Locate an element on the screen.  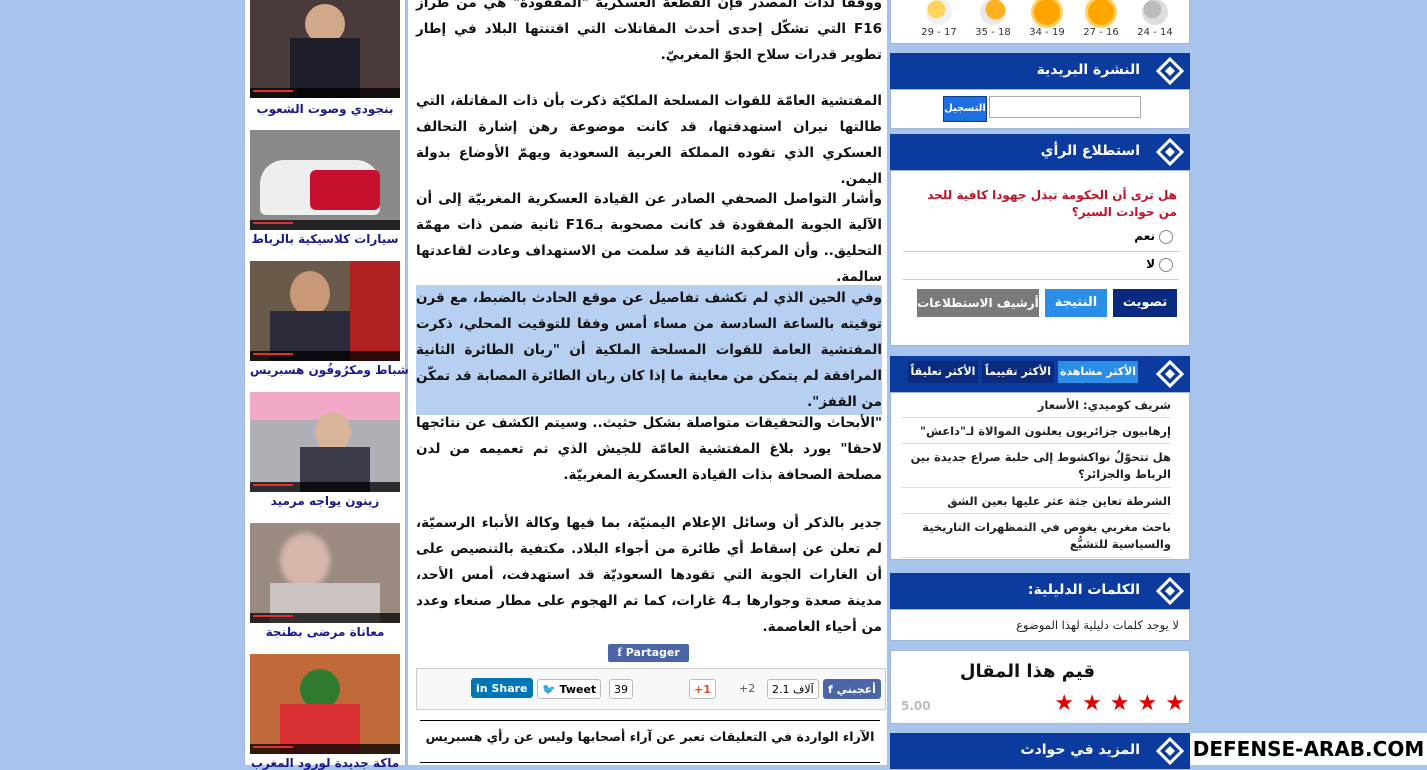
newsletter-box: التسجيل is located at coordinates (1040, 109).